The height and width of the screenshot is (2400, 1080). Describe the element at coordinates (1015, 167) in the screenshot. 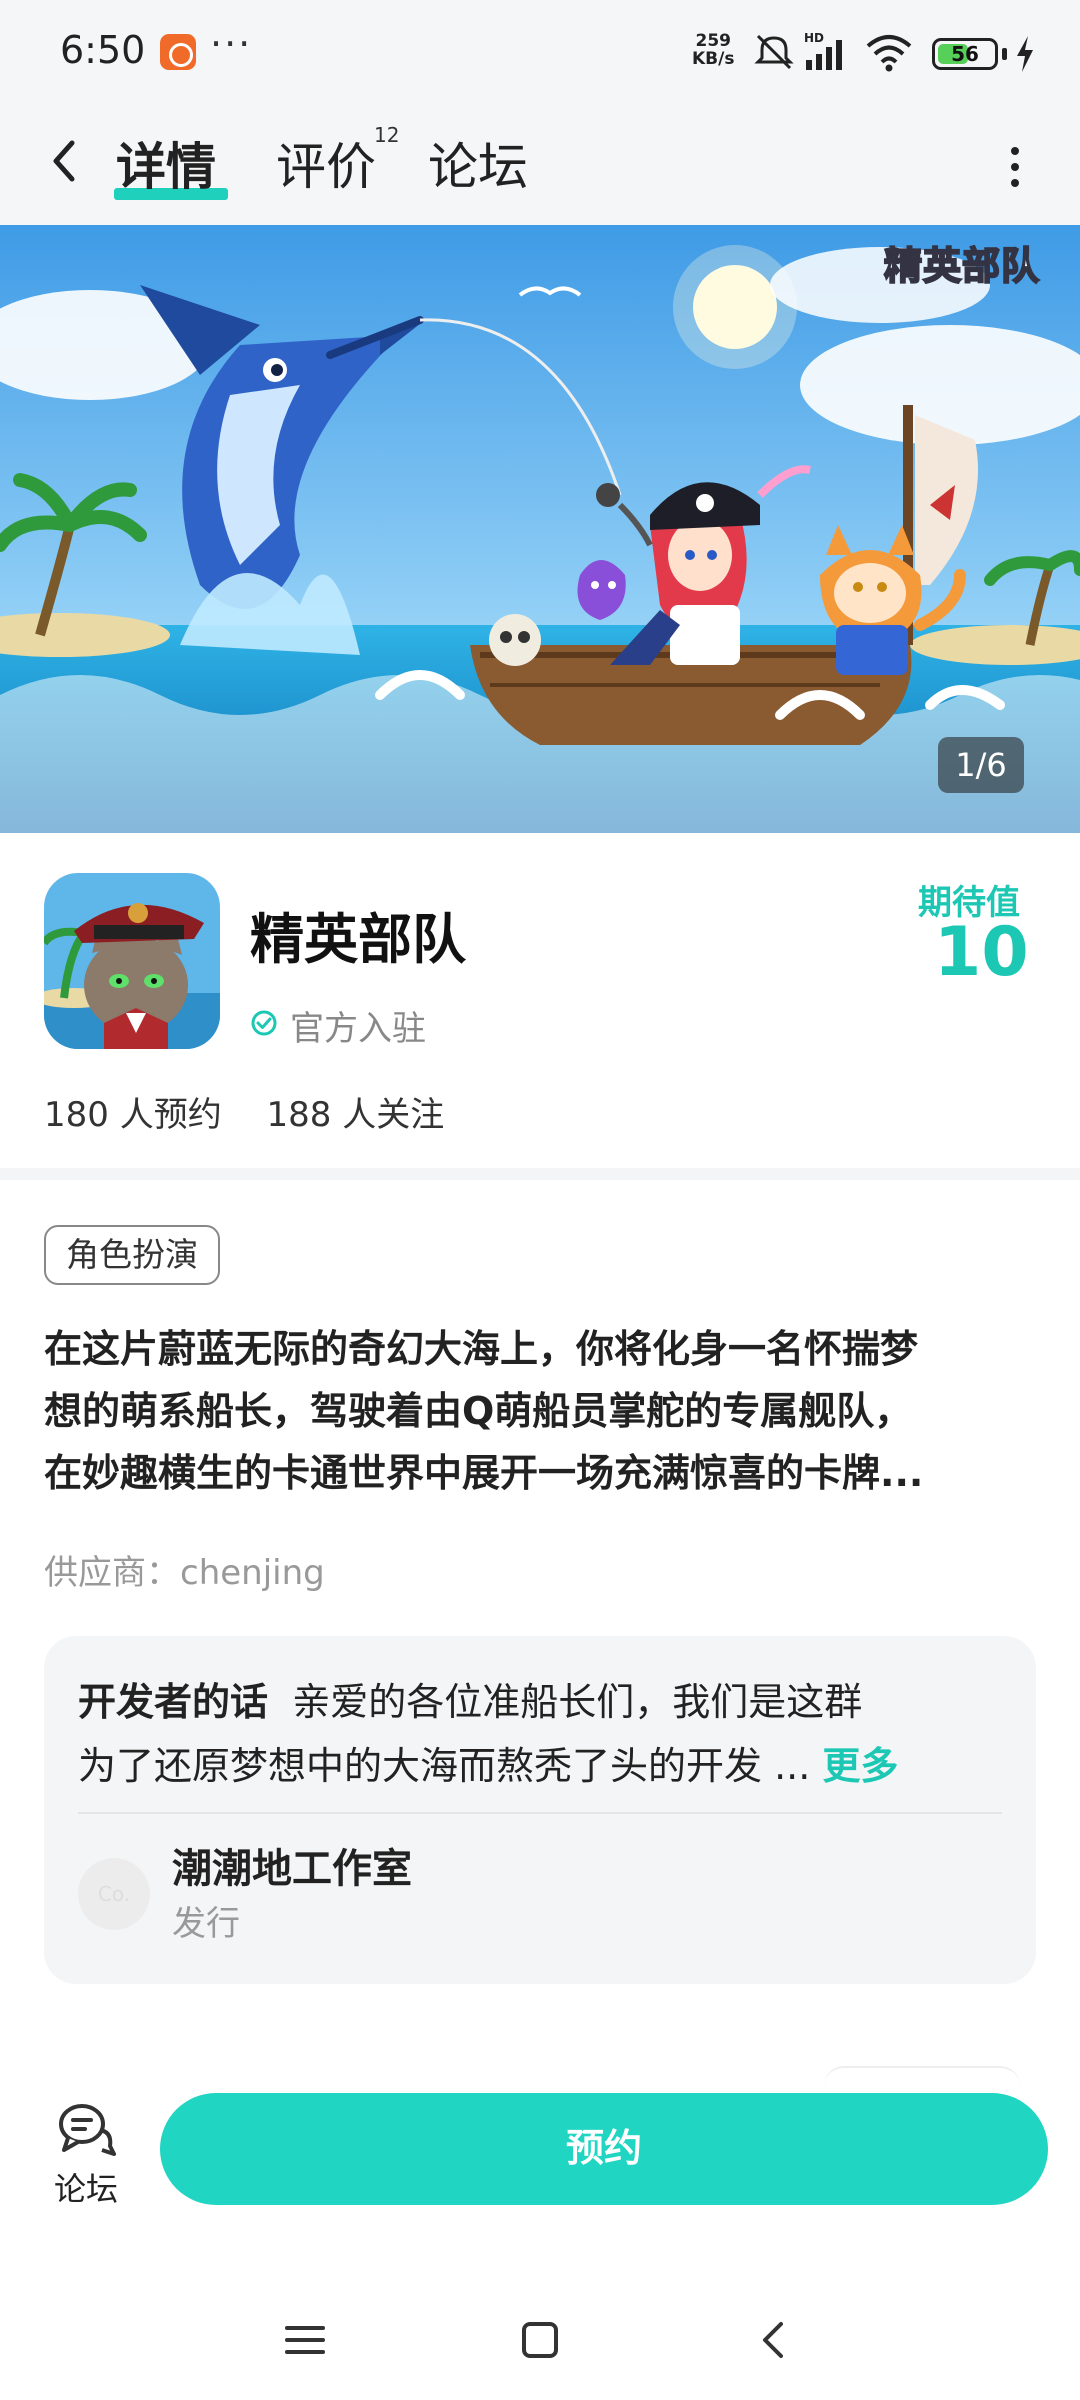

I see `more-menu-icon` at that location.